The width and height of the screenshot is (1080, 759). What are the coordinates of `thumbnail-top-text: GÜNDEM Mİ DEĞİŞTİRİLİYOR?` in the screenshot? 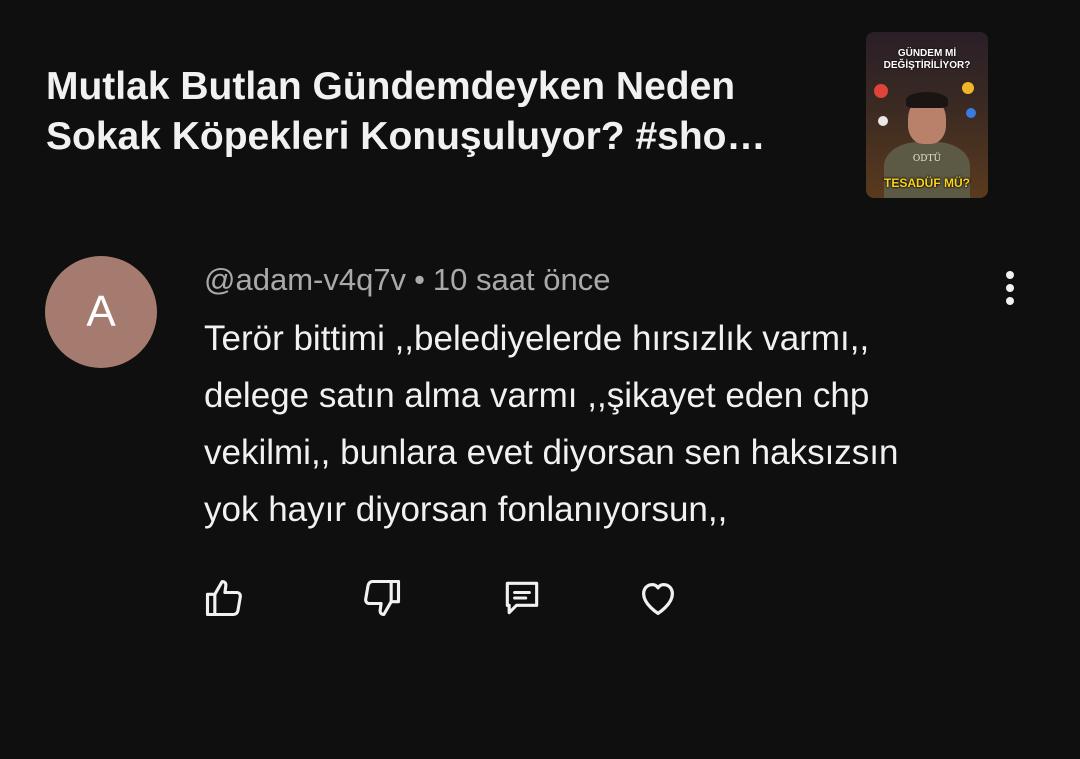 It's located at (927, 60).